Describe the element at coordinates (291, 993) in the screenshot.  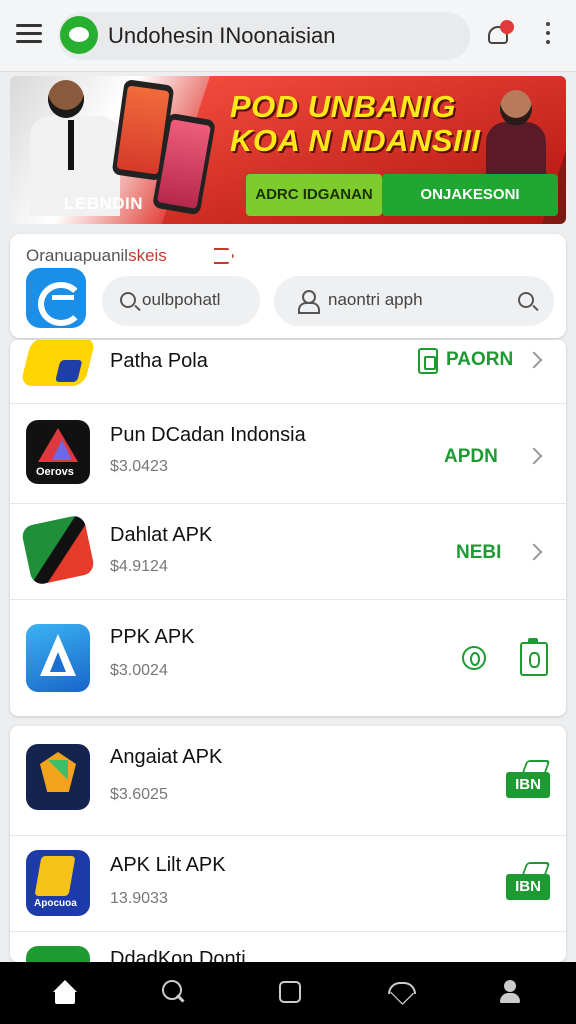
I see `apps-icon` at that location.